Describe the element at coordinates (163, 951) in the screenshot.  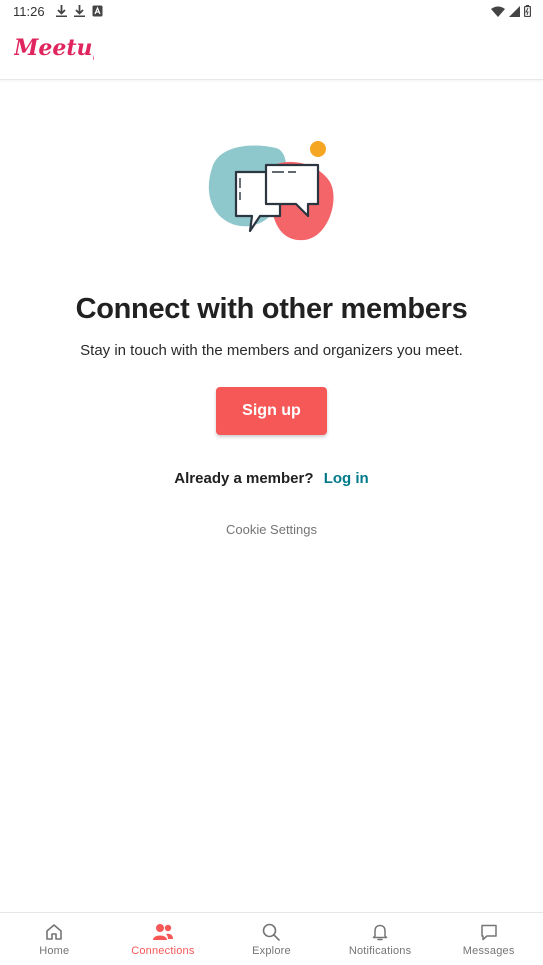
I see `nav-label-connections: Connections` at that location.